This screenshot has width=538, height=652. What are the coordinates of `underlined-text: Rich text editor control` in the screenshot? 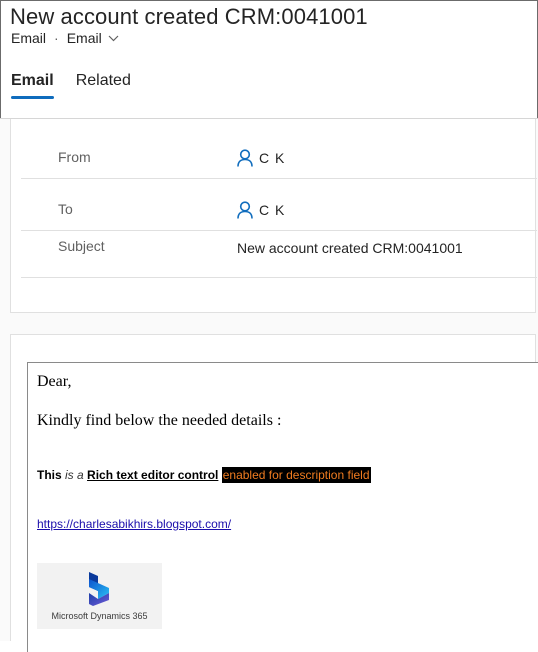 It's located at (153, 475).